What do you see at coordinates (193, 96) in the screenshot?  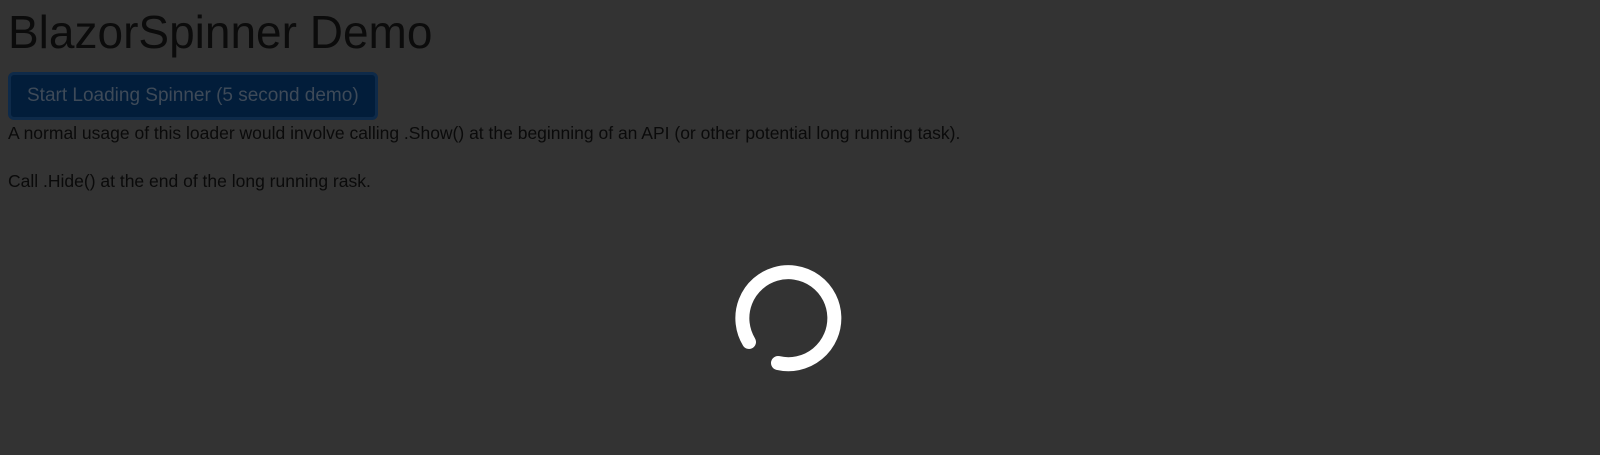 I see `start-loading-spinner-button: Start Loading Spinner (5 second demo)` at bounding box center [193, 96].